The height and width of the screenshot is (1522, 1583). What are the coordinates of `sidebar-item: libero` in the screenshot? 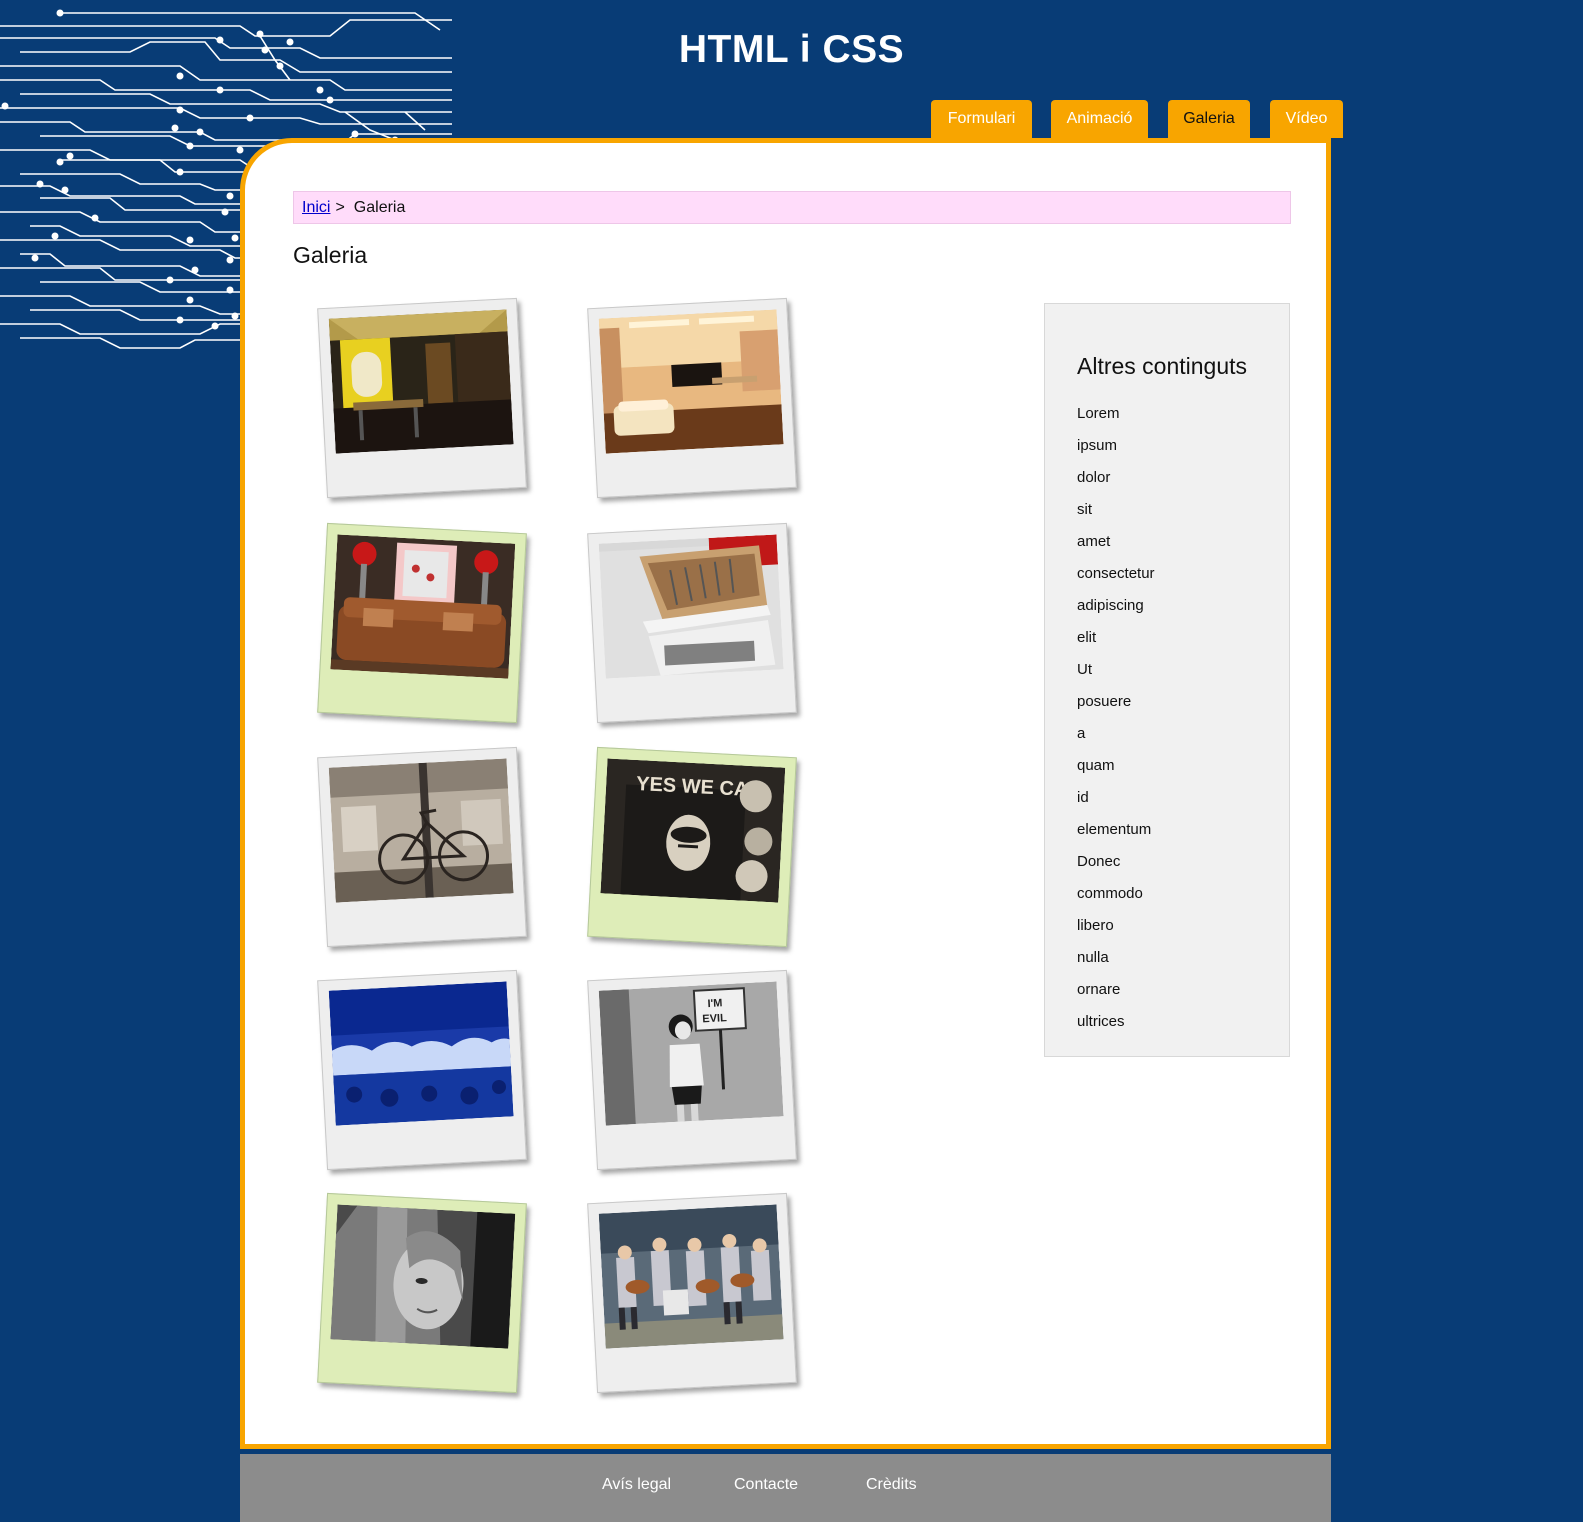 It's located at (1095, 925).